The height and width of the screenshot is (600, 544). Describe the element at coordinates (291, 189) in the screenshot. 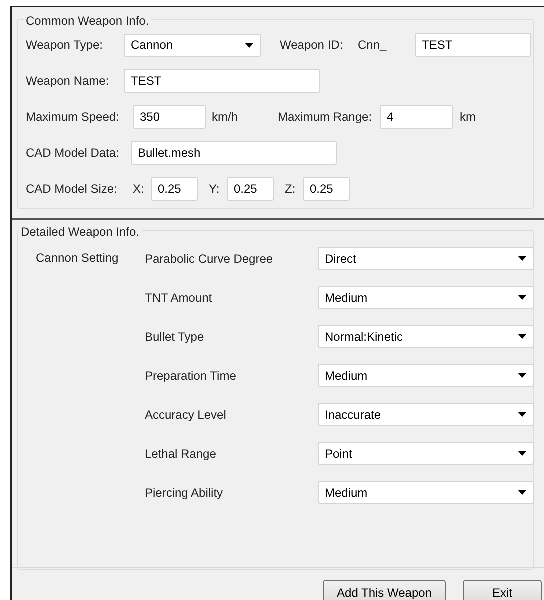

I see `axis-label: Z:` at that location.